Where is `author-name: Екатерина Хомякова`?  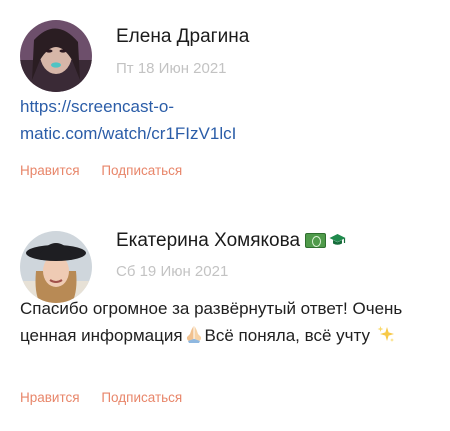 author-name: Екатерина Хомякова is located at coordinates (231, 241).